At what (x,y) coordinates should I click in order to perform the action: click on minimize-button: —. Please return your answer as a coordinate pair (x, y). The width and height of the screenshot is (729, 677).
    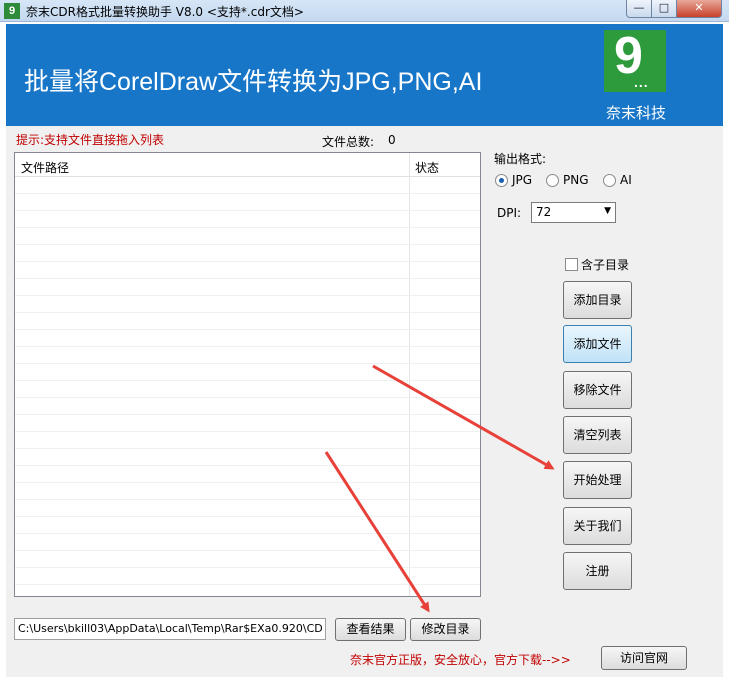
    Looking at the image, I should click on (639, 9).